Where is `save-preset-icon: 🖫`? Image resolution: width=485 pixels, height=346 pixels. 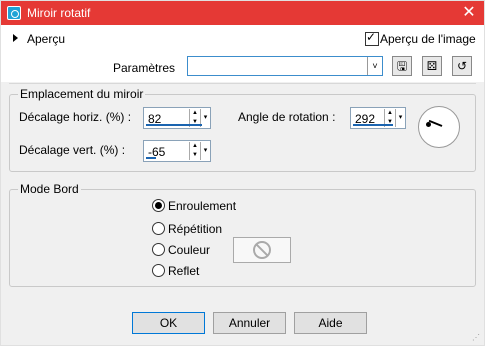 save-preset-icon: 🖫 is located at coordinates (402, 66).